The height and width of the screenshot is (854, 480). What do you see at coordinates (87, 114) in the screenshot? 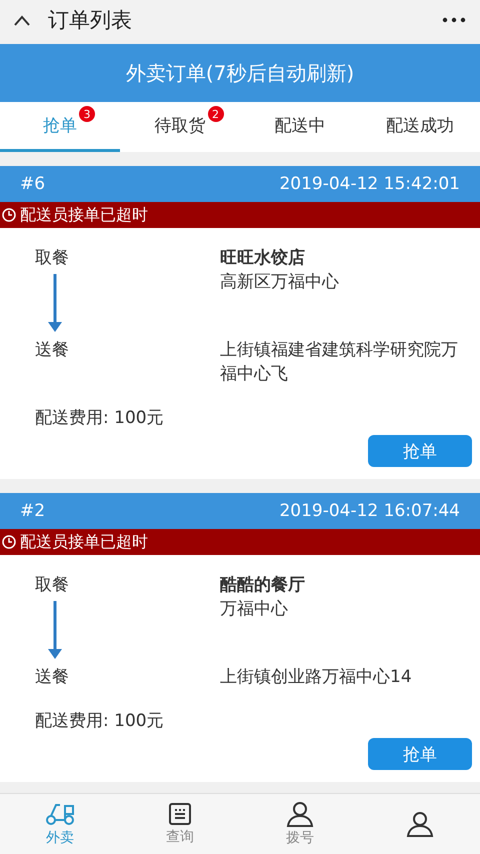
I see `count-badge: 3` at bounding box center [87, 114].